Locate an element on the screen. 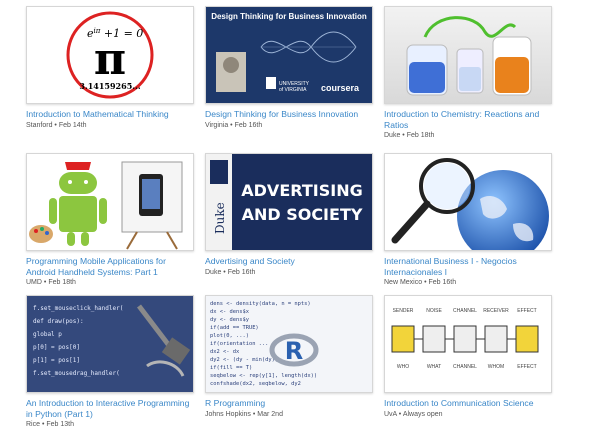  diagram-label: WHOM is located at coordinates (496, 367).